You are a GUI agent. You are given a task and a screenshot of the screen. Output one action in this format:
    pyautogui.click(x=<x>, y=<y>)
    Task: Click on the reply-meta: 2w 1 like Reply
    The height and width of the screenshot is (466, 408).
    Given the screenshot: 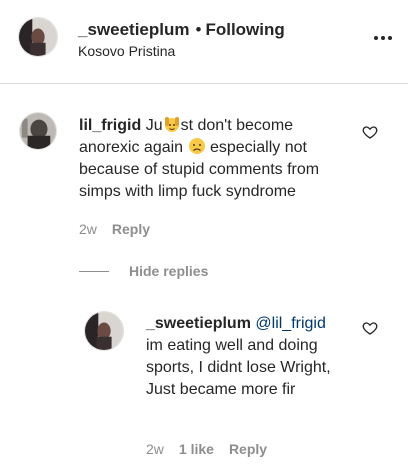 What is the action you would take?
    pyautogui.click(x=206, y=449)
    